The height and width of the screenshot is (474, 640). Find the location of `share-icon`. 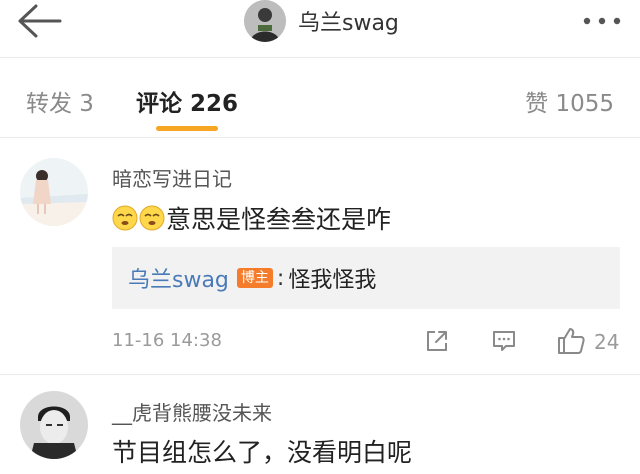

share-icon is located at coordinates (437, 341).